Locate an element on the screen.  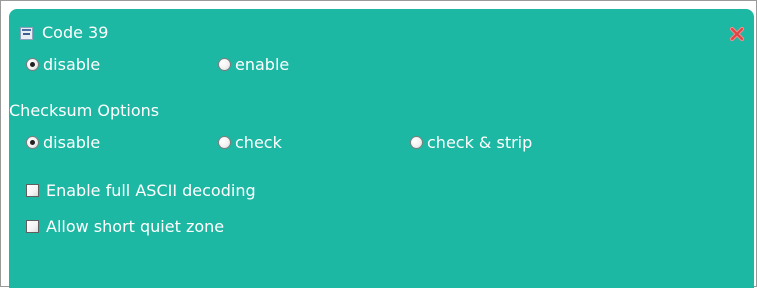
checksum-check-radio is located at coordinates (224, 142).